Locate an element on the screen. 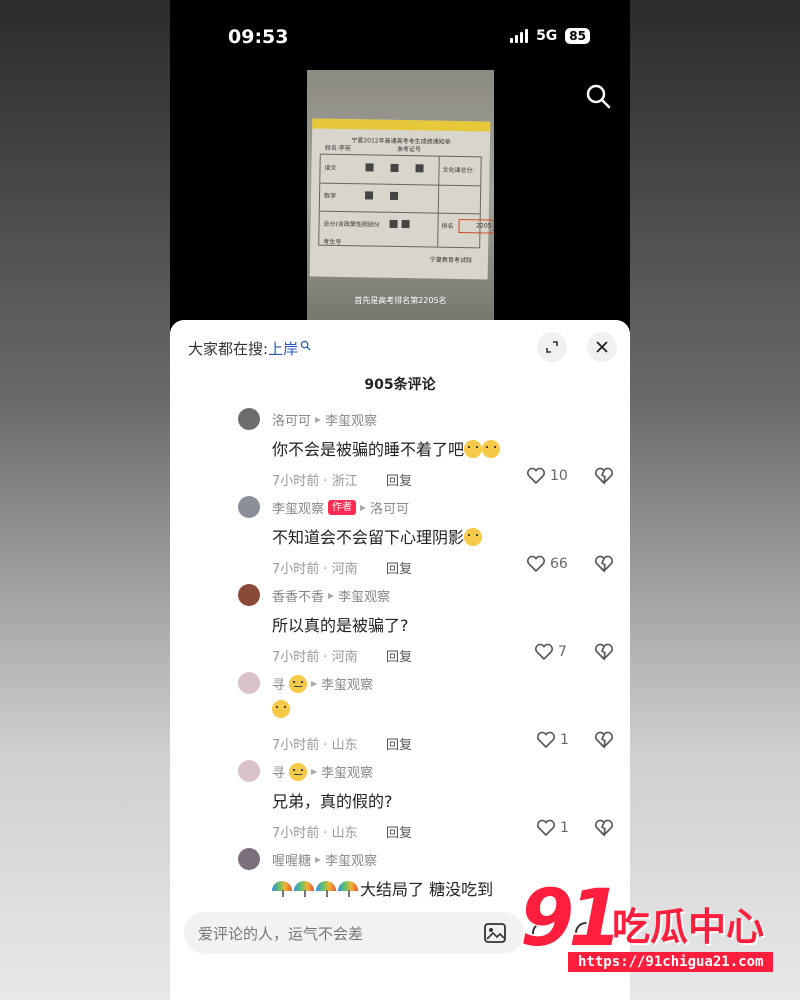  doc-label-rank: 排名 is located at coordinates (447, 226).